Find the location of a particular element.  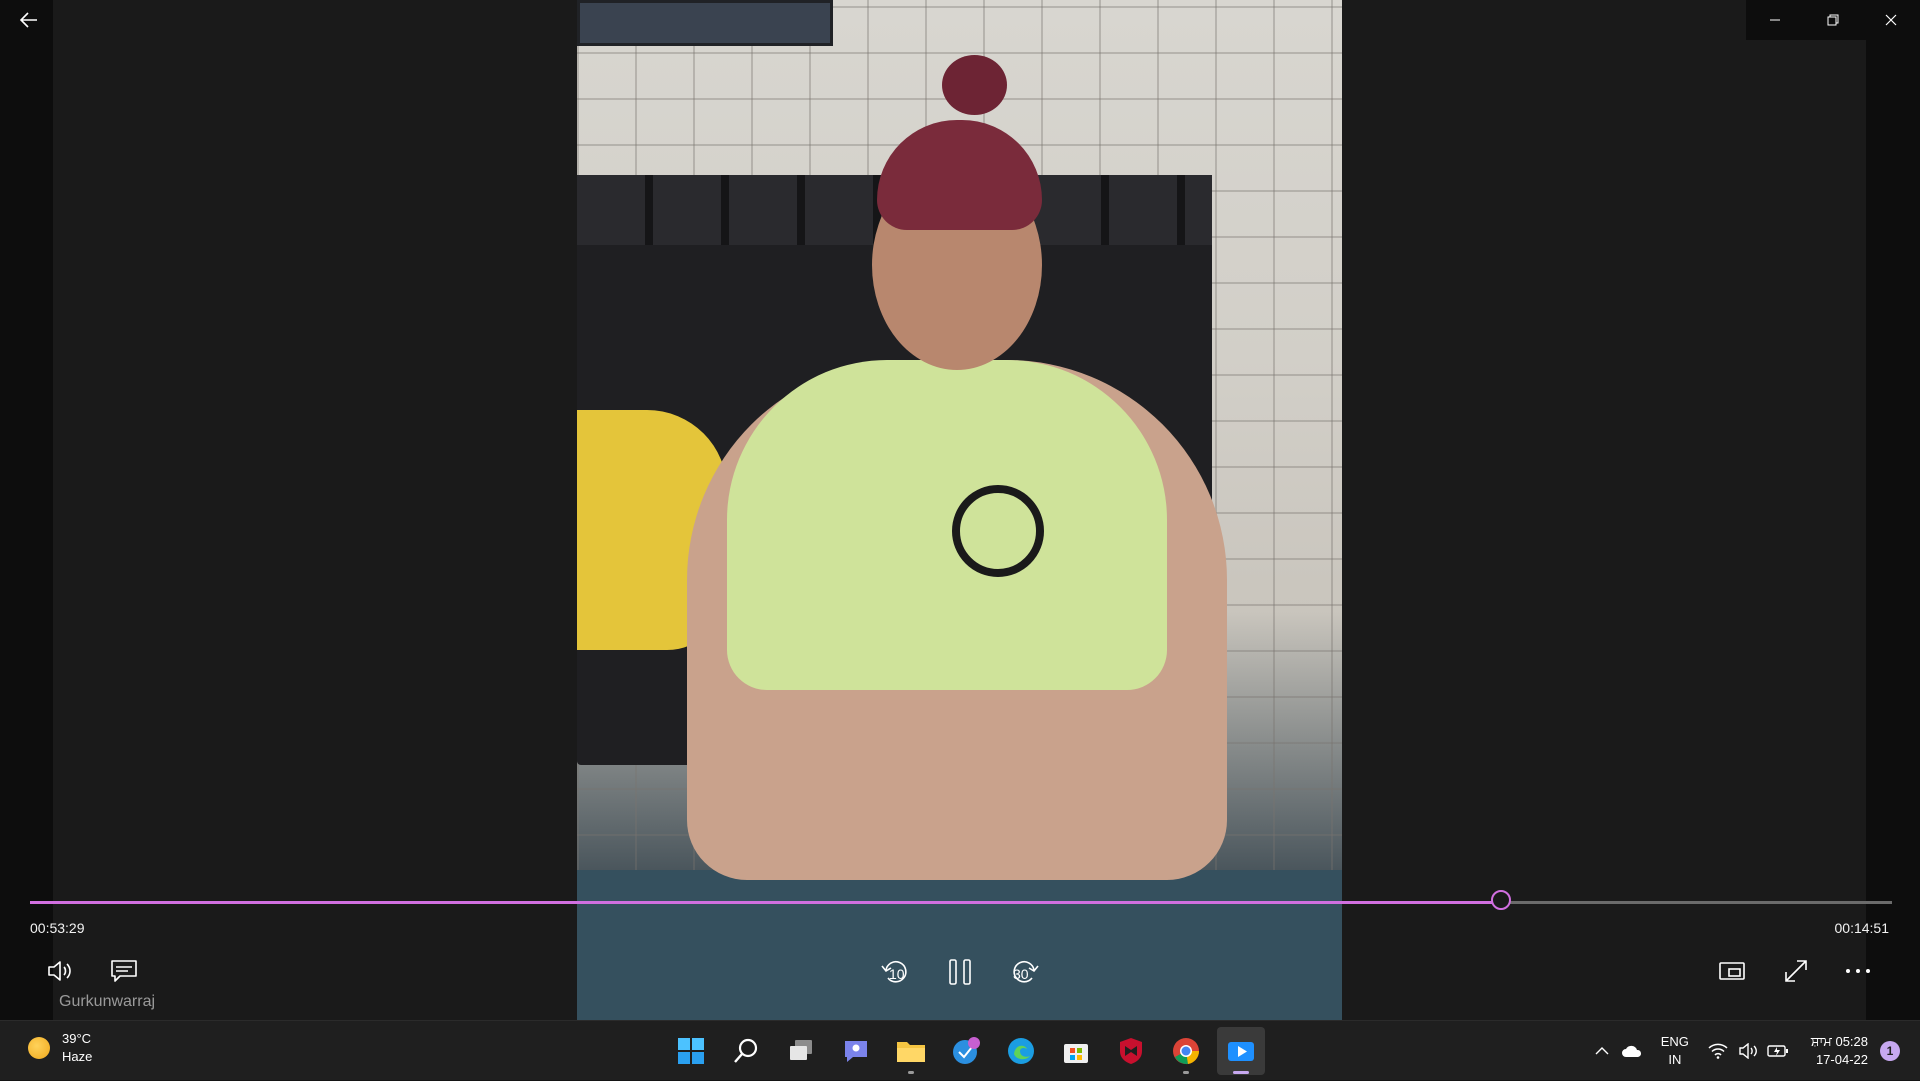

search-button is located at coordinates (746, 1051).